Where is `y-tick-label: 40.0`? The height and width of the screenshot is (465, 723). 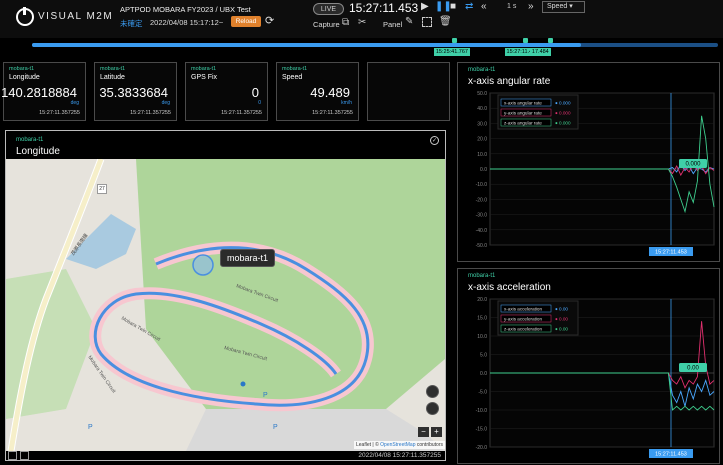 y-tick-label: 40.0 is located at coordinates (482, 109).